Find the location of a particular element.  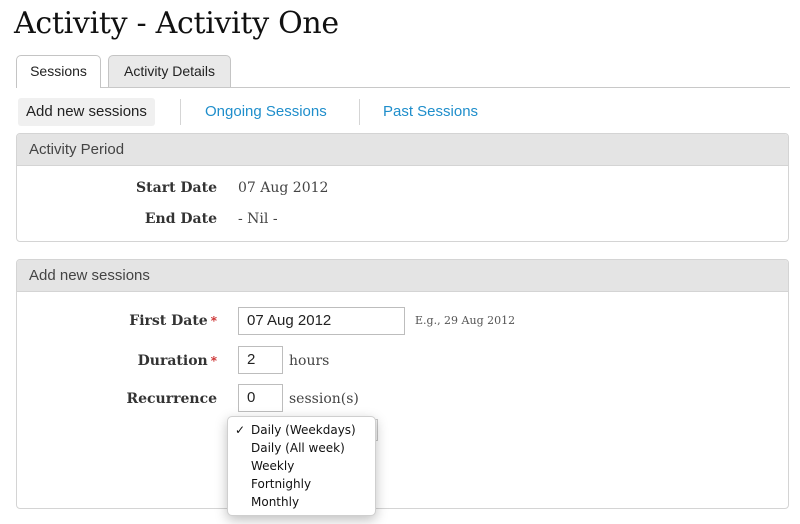

start-date-row: Start Date 07 Aug 2012 is located at coordinates (402, 188).